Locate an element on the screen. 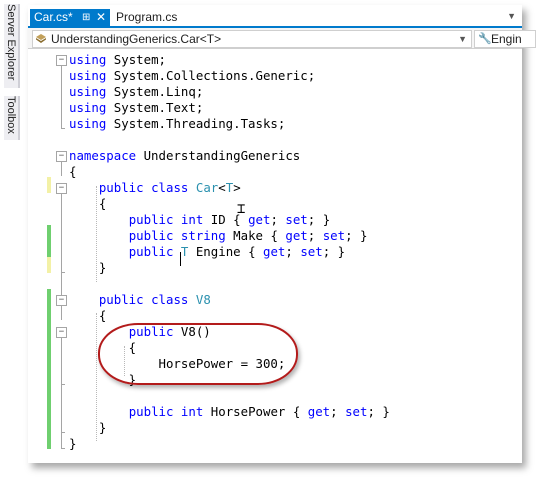 The height and width of the screenshot is (478, 538). editor-gutter: − − − − − is located at coordinates (47, 256).